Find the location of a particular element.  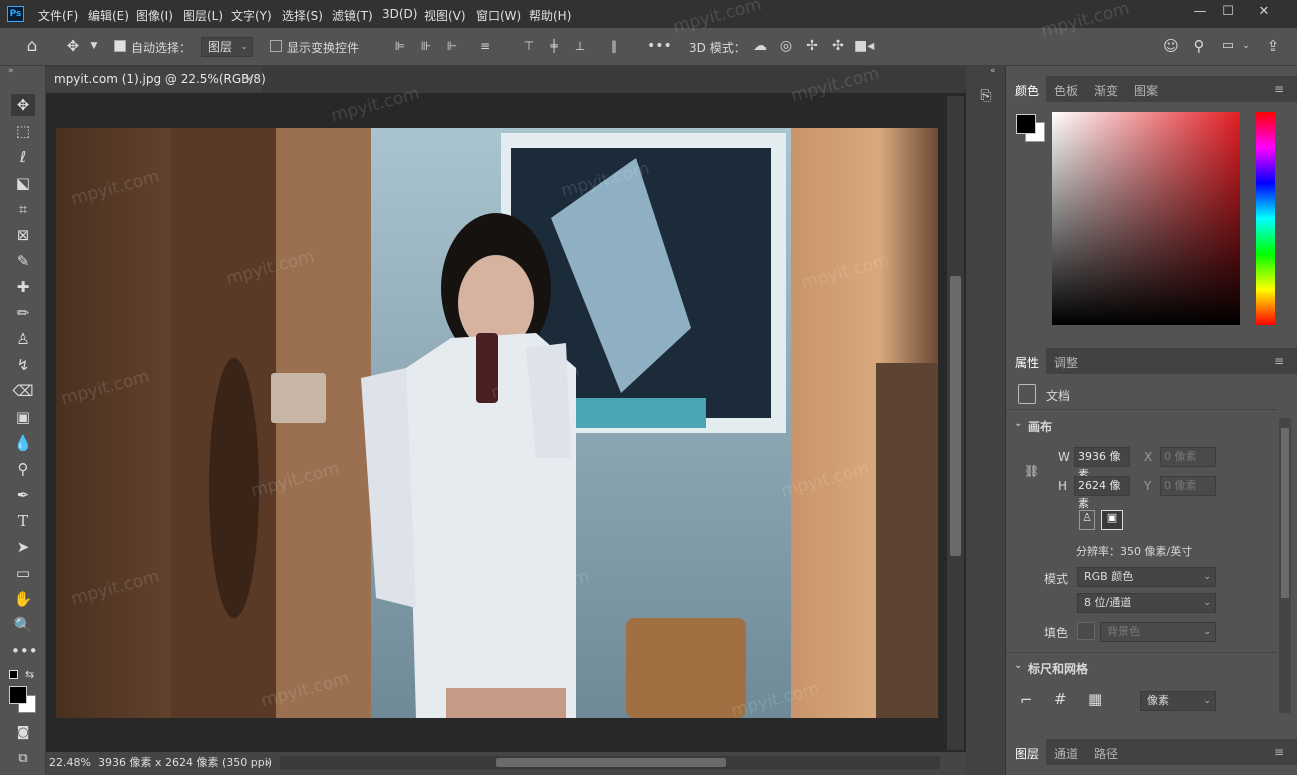

history-brush-tool-icon: ↯ is located at coordinates (23, 365).